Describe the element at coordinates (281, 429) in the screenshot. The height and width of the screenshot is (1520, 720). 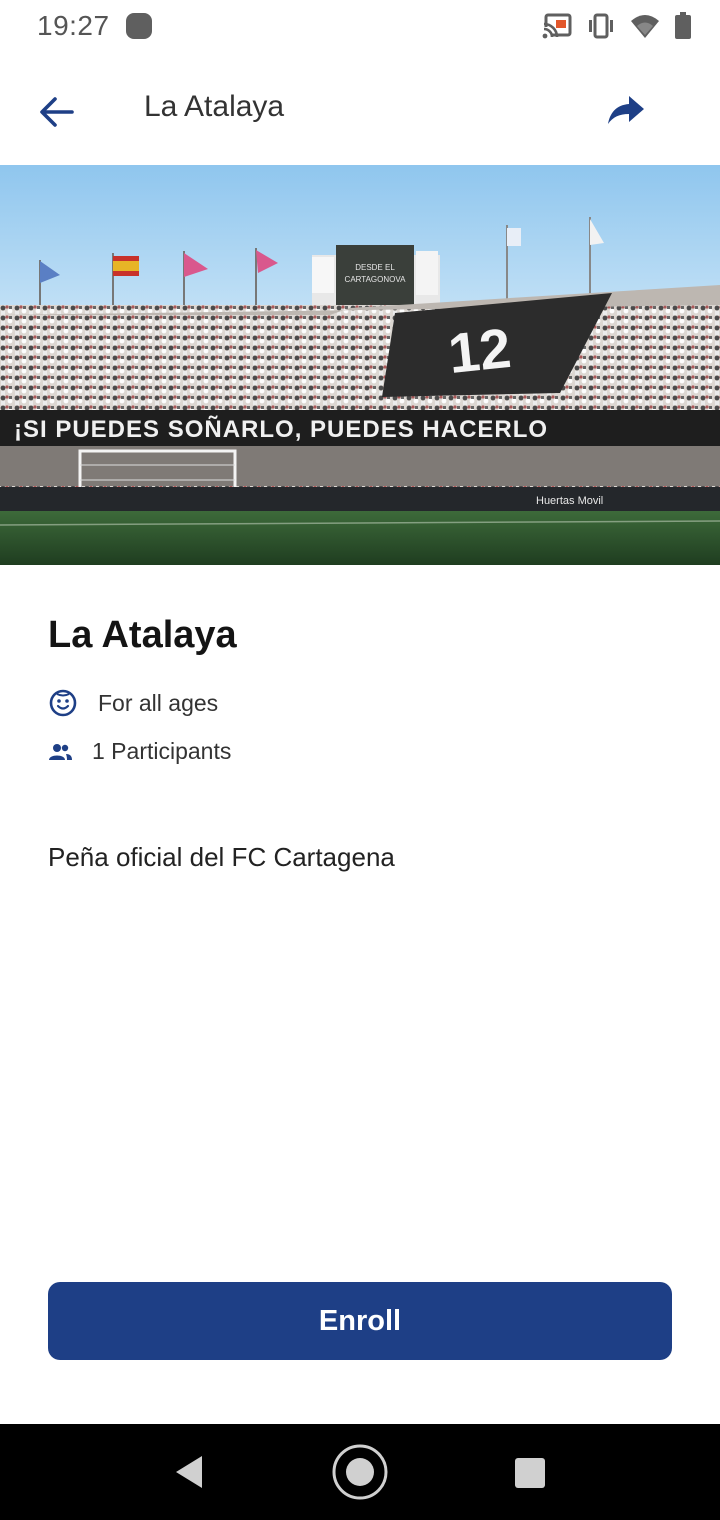
I see `hero-banner-text: ¡SI PUEDES SOÑARLO, PUEDES HACERLO` at that location.